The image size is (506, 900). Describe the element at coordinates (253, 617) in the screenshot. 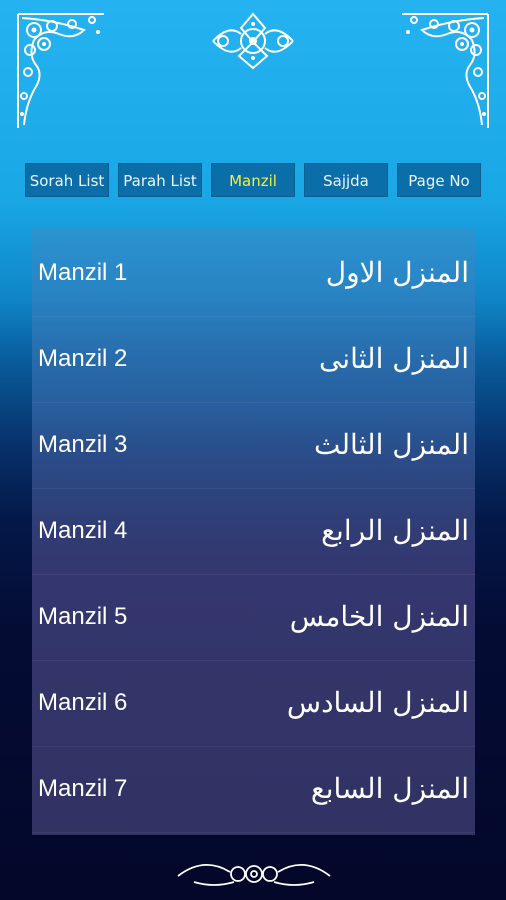

I see `manzil-row: Manzil 5 المنزل الخامس` at that location.